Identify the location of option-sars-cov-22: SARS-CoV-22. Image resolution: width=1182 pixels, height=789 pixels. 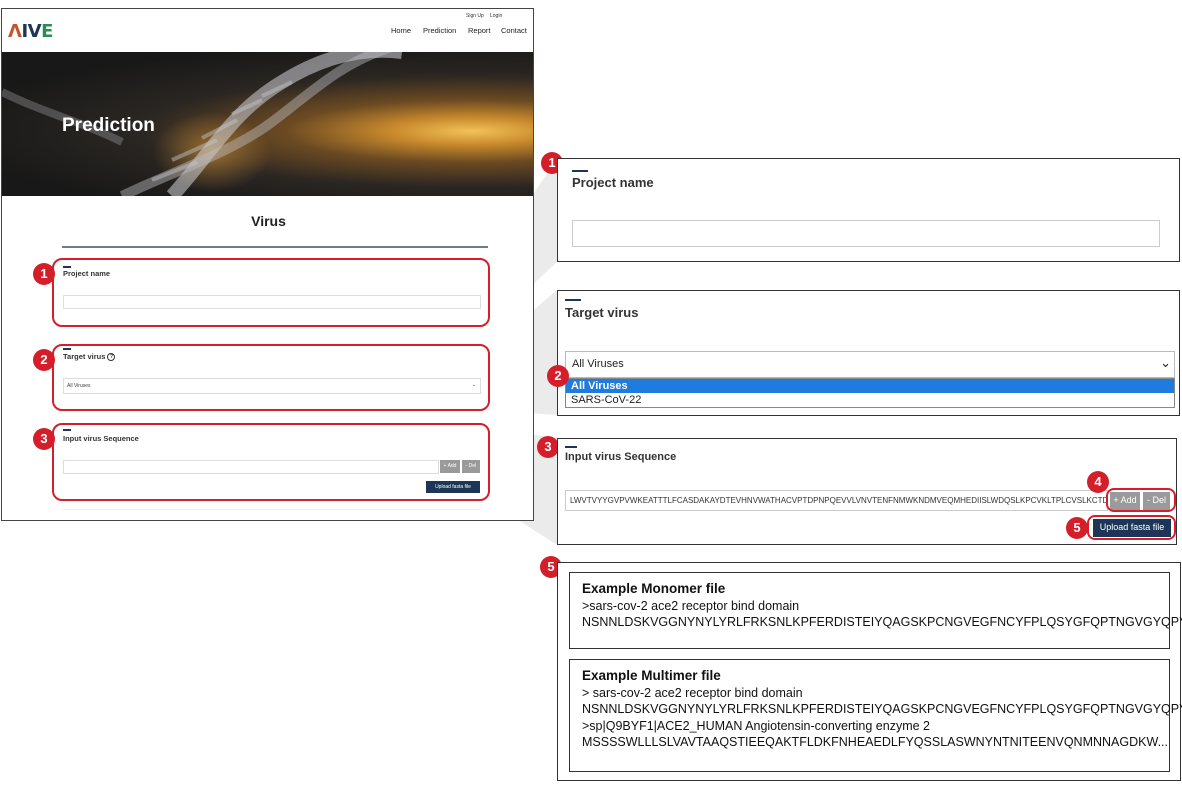
(870, 400).